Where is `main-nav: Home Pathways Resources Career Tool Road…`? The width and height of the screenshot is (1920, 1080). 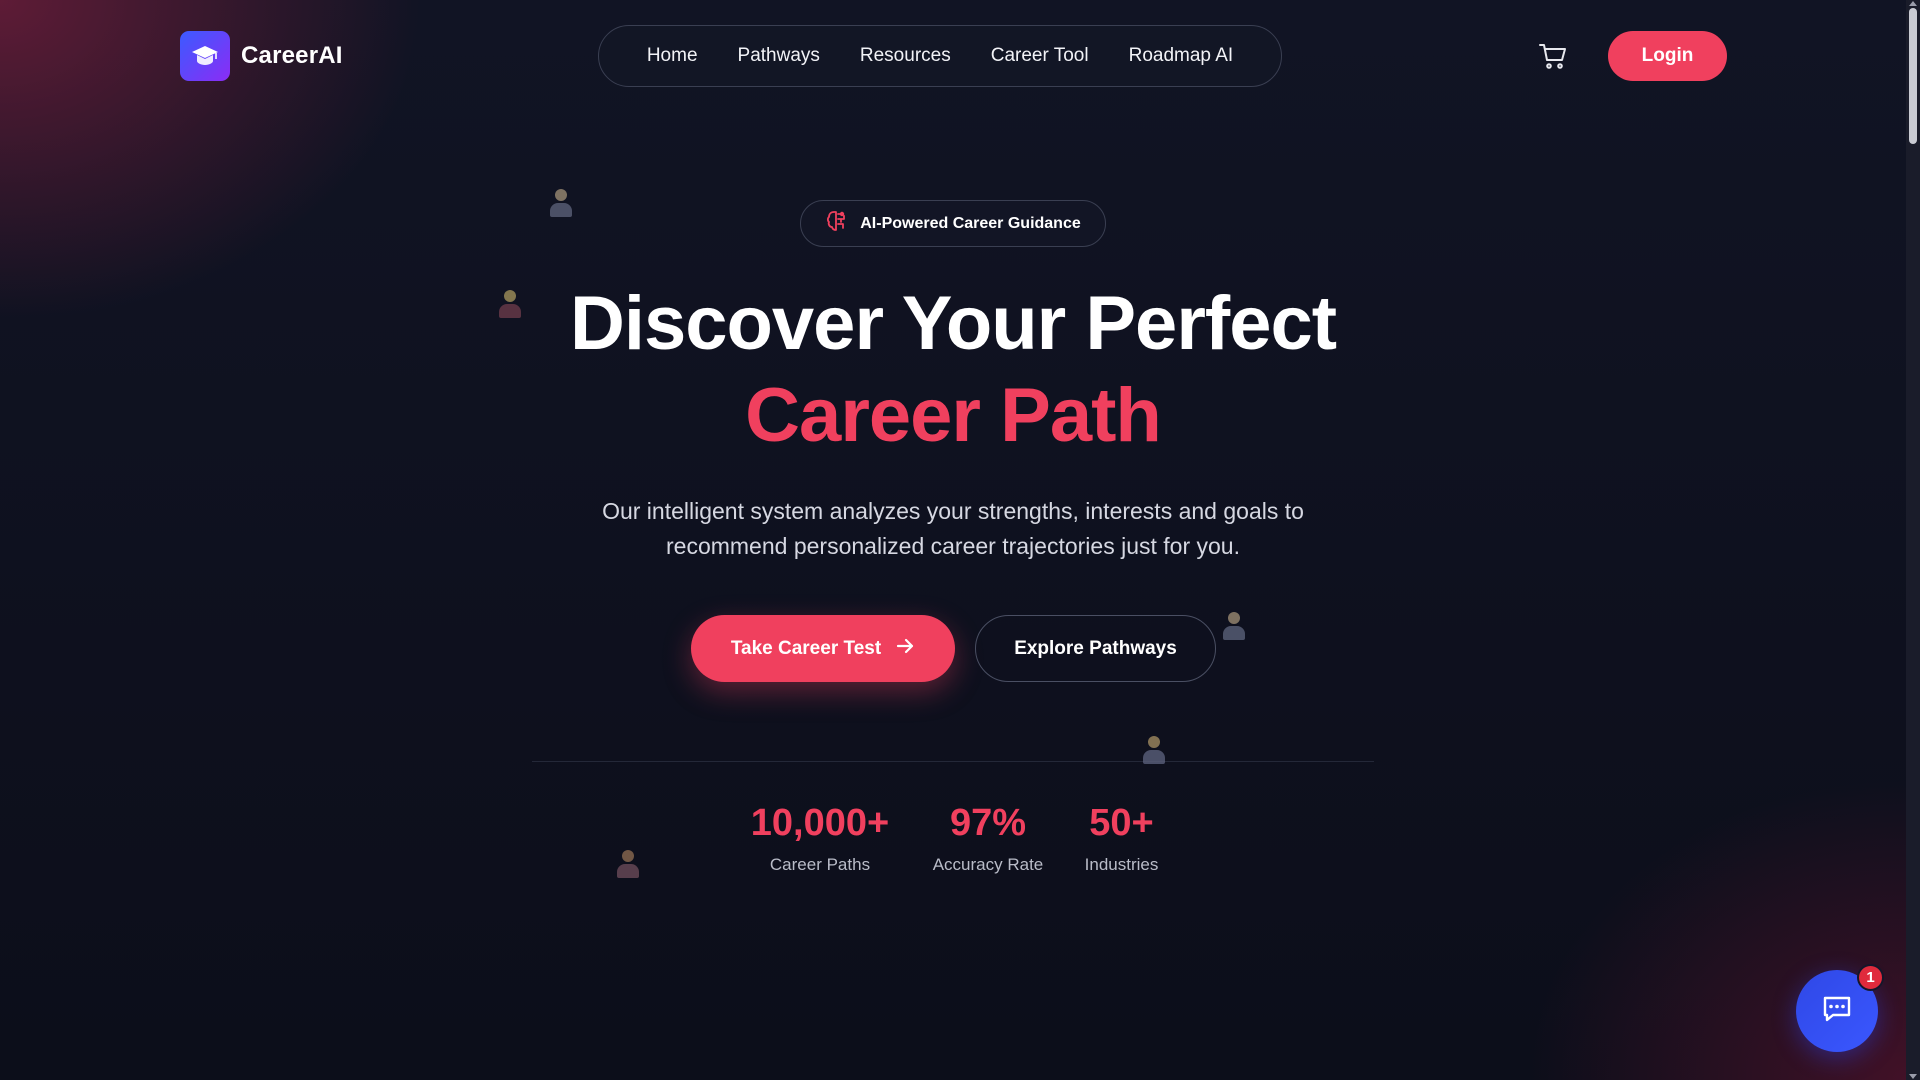
main-nav: Home Pathways Resources Career Tool Road… is located at coordinates (940, 56).